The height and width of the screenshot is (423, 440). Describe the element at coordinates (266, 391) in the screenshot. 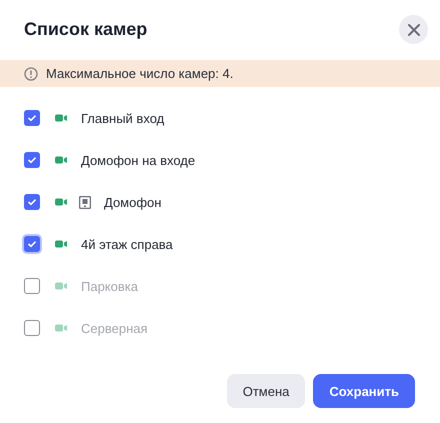

I see `cancel-button: Отмена` at that location.